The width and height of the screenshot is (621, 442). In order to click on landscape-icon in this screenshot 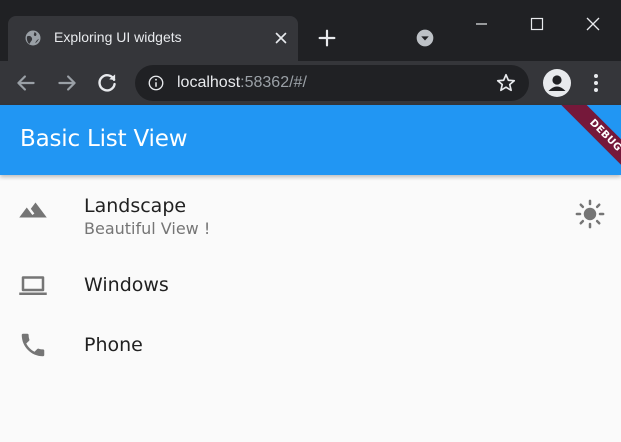, I will do `click(33, 210)`.